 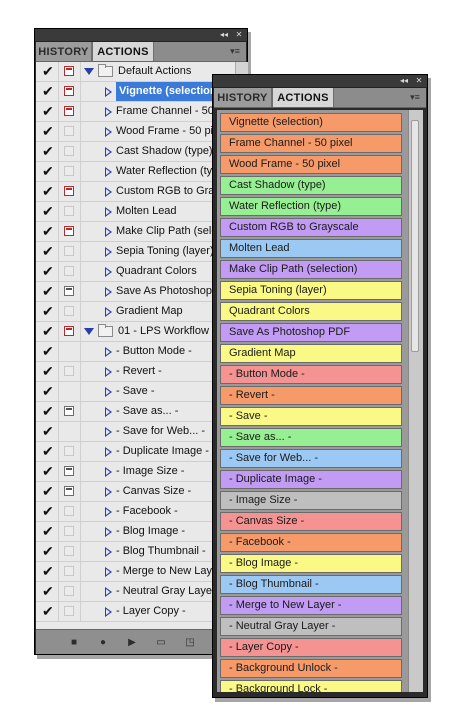 I want to click on scrollbar, so click(x=415, y=401).